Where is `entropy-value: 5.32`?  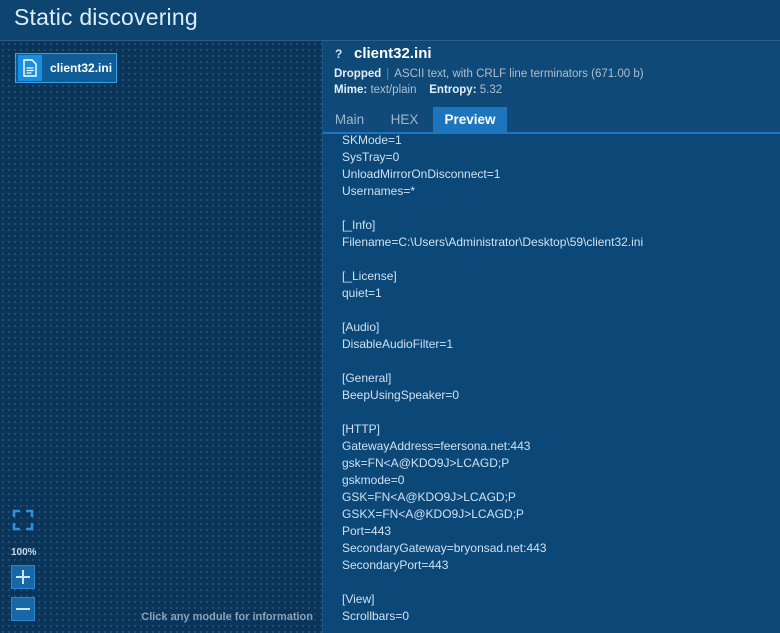 entropy-value: 5.32 is located at coordinates (491, 90).